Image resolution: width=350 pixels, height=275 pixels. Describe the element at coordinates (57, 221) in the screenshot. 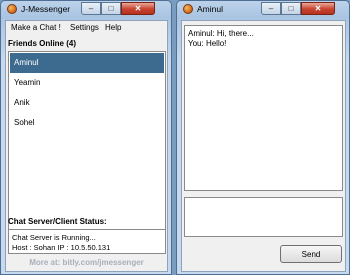

I see `status-header: Chat Server/Client Status:` at that location.